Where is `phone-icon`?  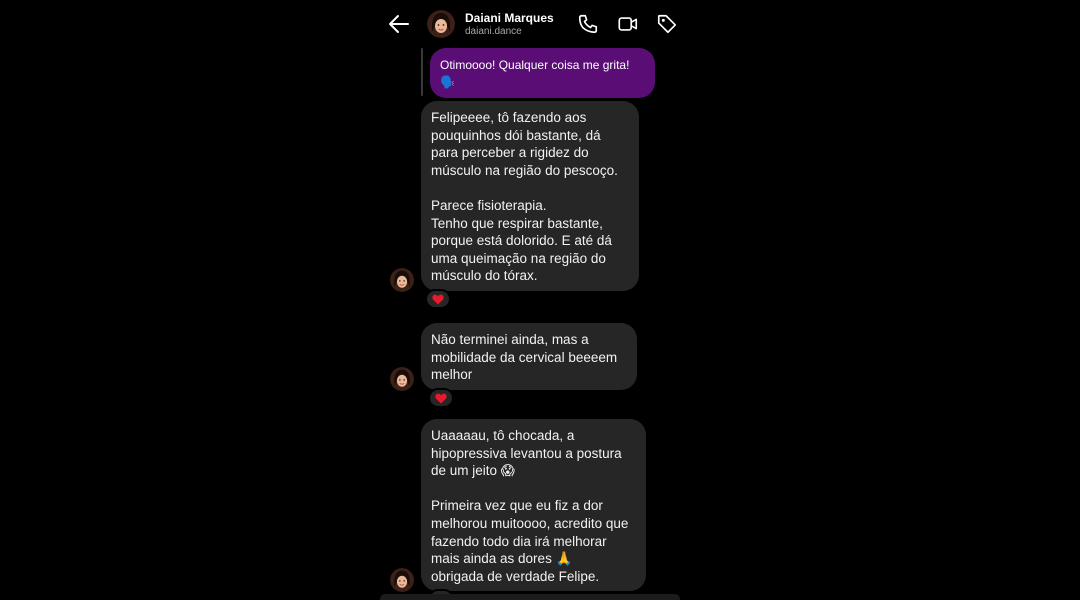
phone-icon is located at coordinates (588, 24).